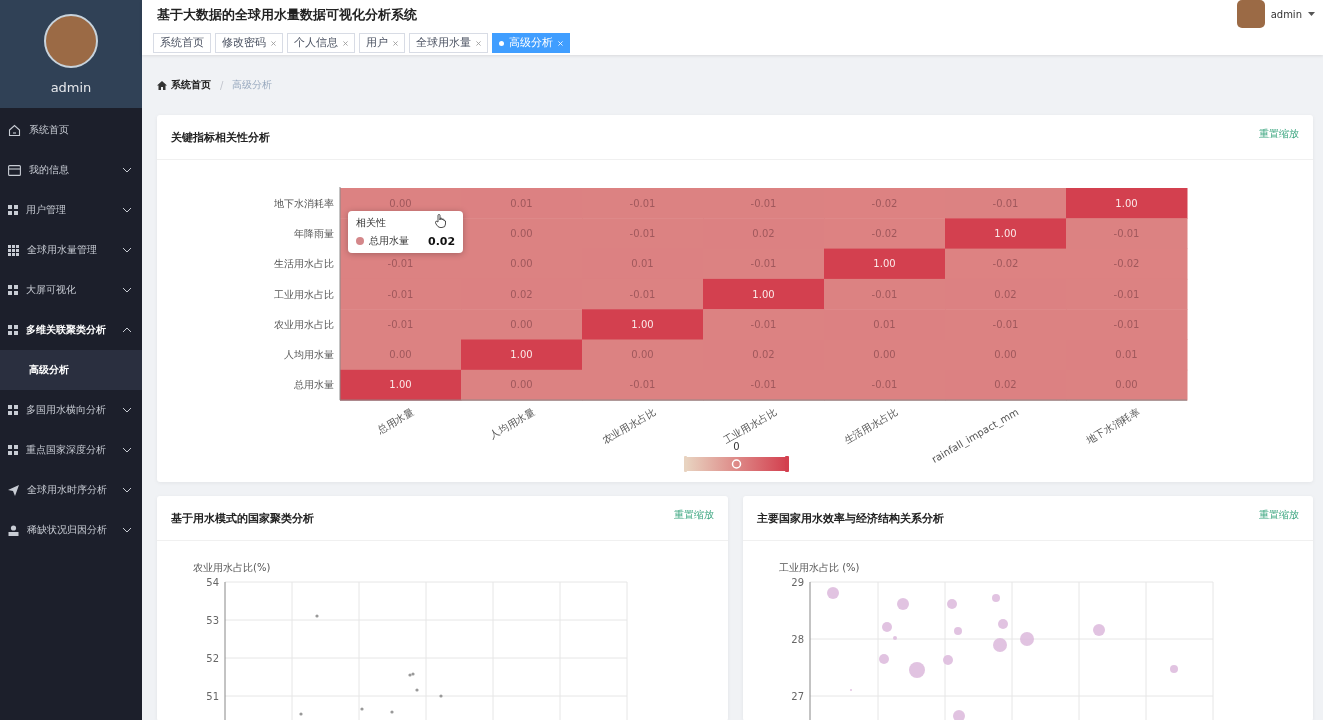  What do you see at coordinates (71, 410) in the screenshot?
I see `menu-item: 多国用水横向分析` at bounding box center [71, 410].